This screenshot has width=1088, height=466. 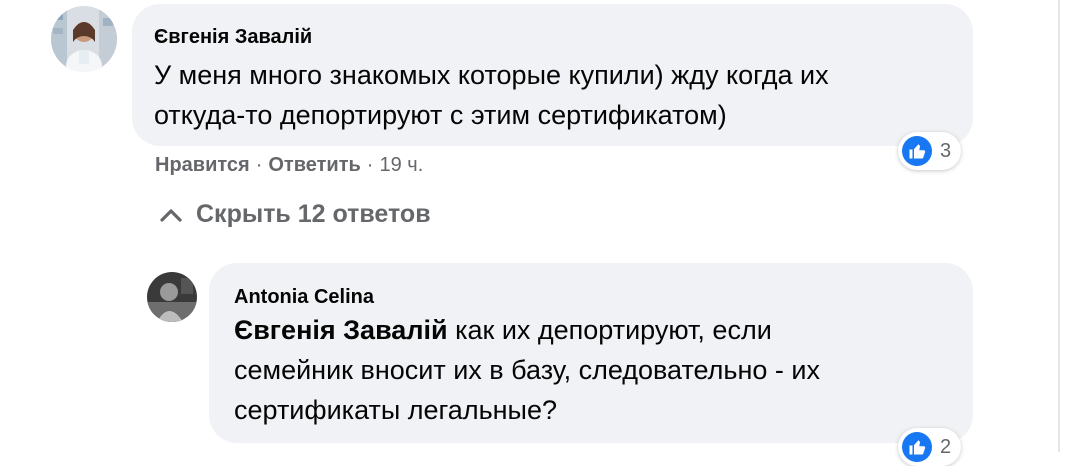 What do you see at coordinates (395, 410) in the screenshot?
I see `reply-text-line: сертификаты легальные?` at bounding box center [395, 410].